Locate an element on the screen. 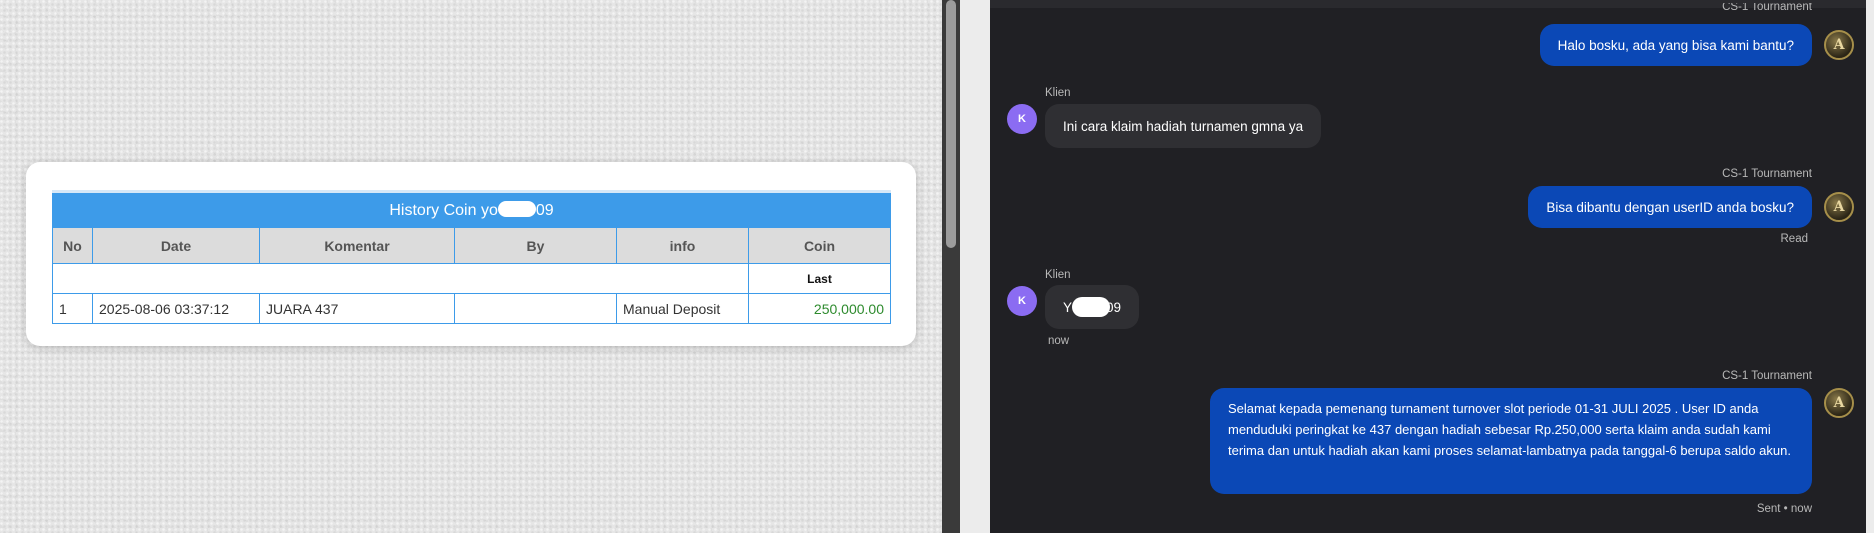  pane-divider is located at coordinates (975, 266).